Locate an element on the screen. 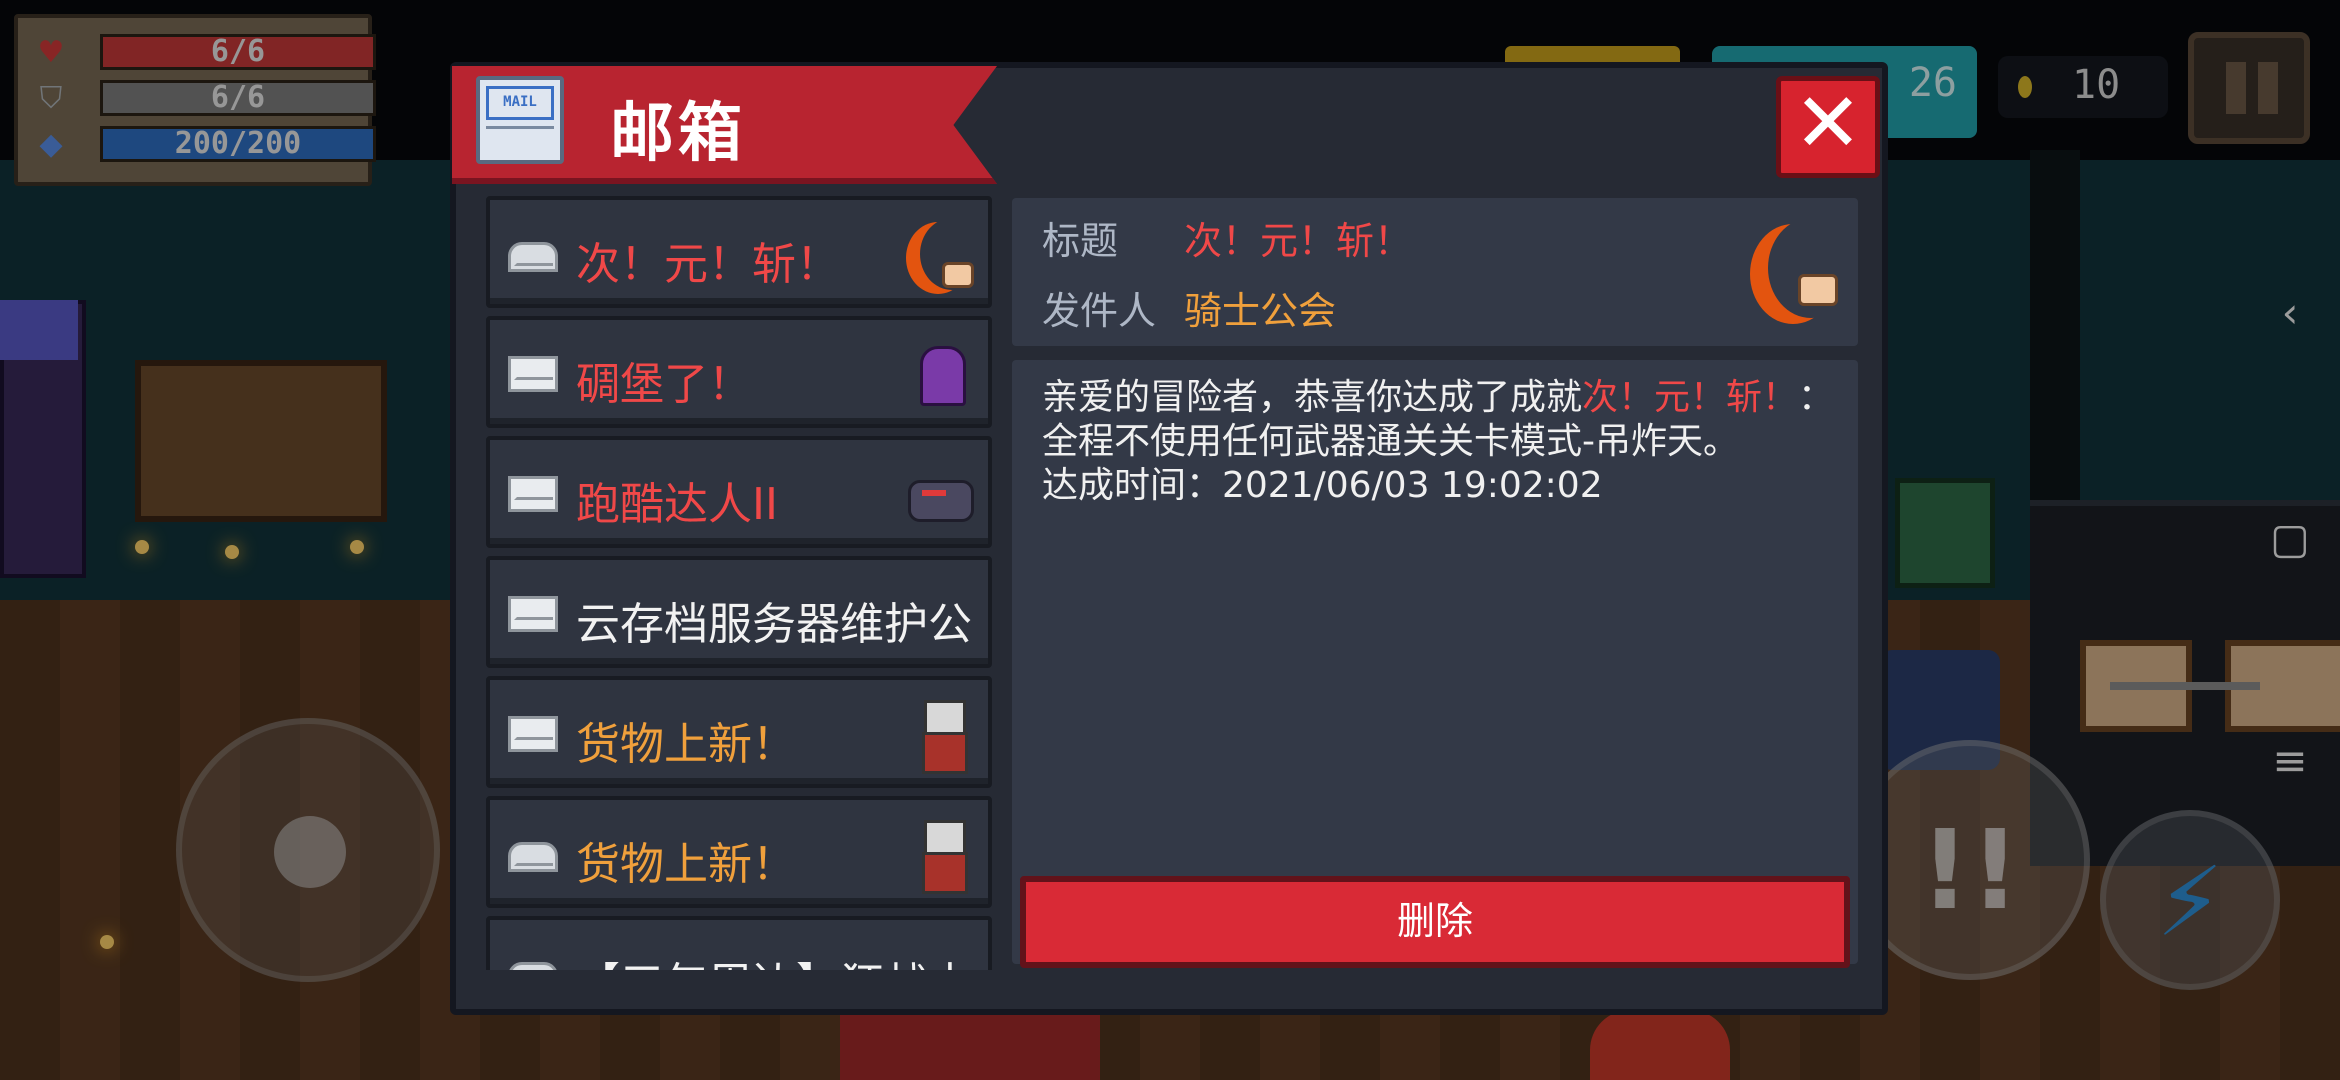 This screenshot has height=1080, width=2340. mail-item: 【三年周边】狂战士 is located at coordinates (739, 943).